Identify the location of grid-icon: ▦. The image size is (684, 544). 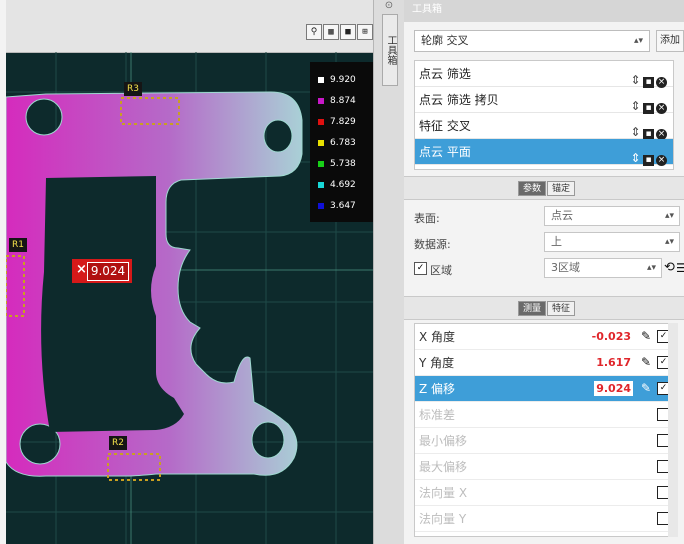
(331, 32).